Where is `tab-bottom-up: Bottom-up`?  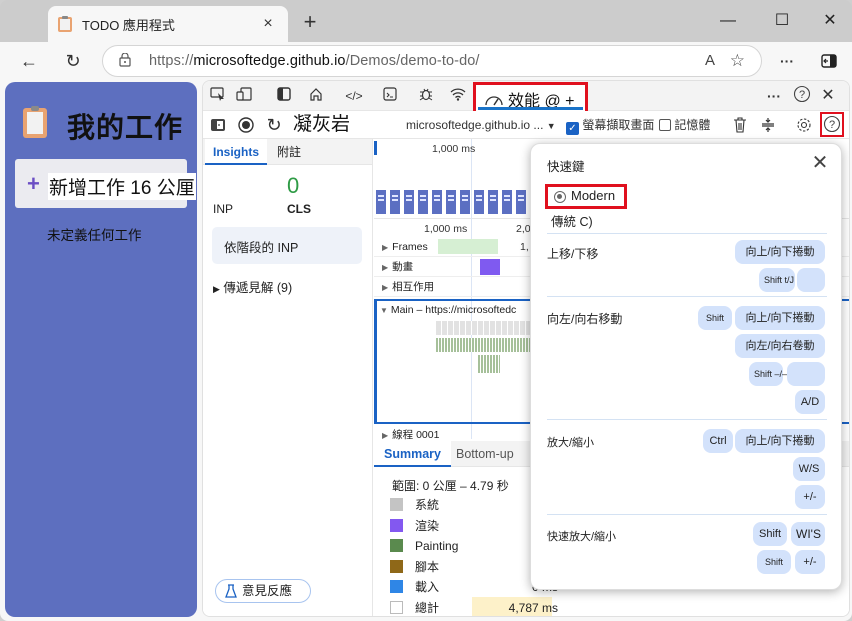 tab-bottom-up: Bottom-up is located at coordinates (485, 454).